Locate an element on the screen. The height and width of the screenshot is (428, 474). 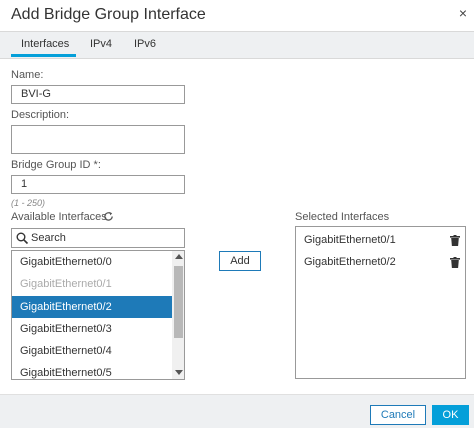
bridge-group-id-input: 1 is located at coordinates (98, 184).